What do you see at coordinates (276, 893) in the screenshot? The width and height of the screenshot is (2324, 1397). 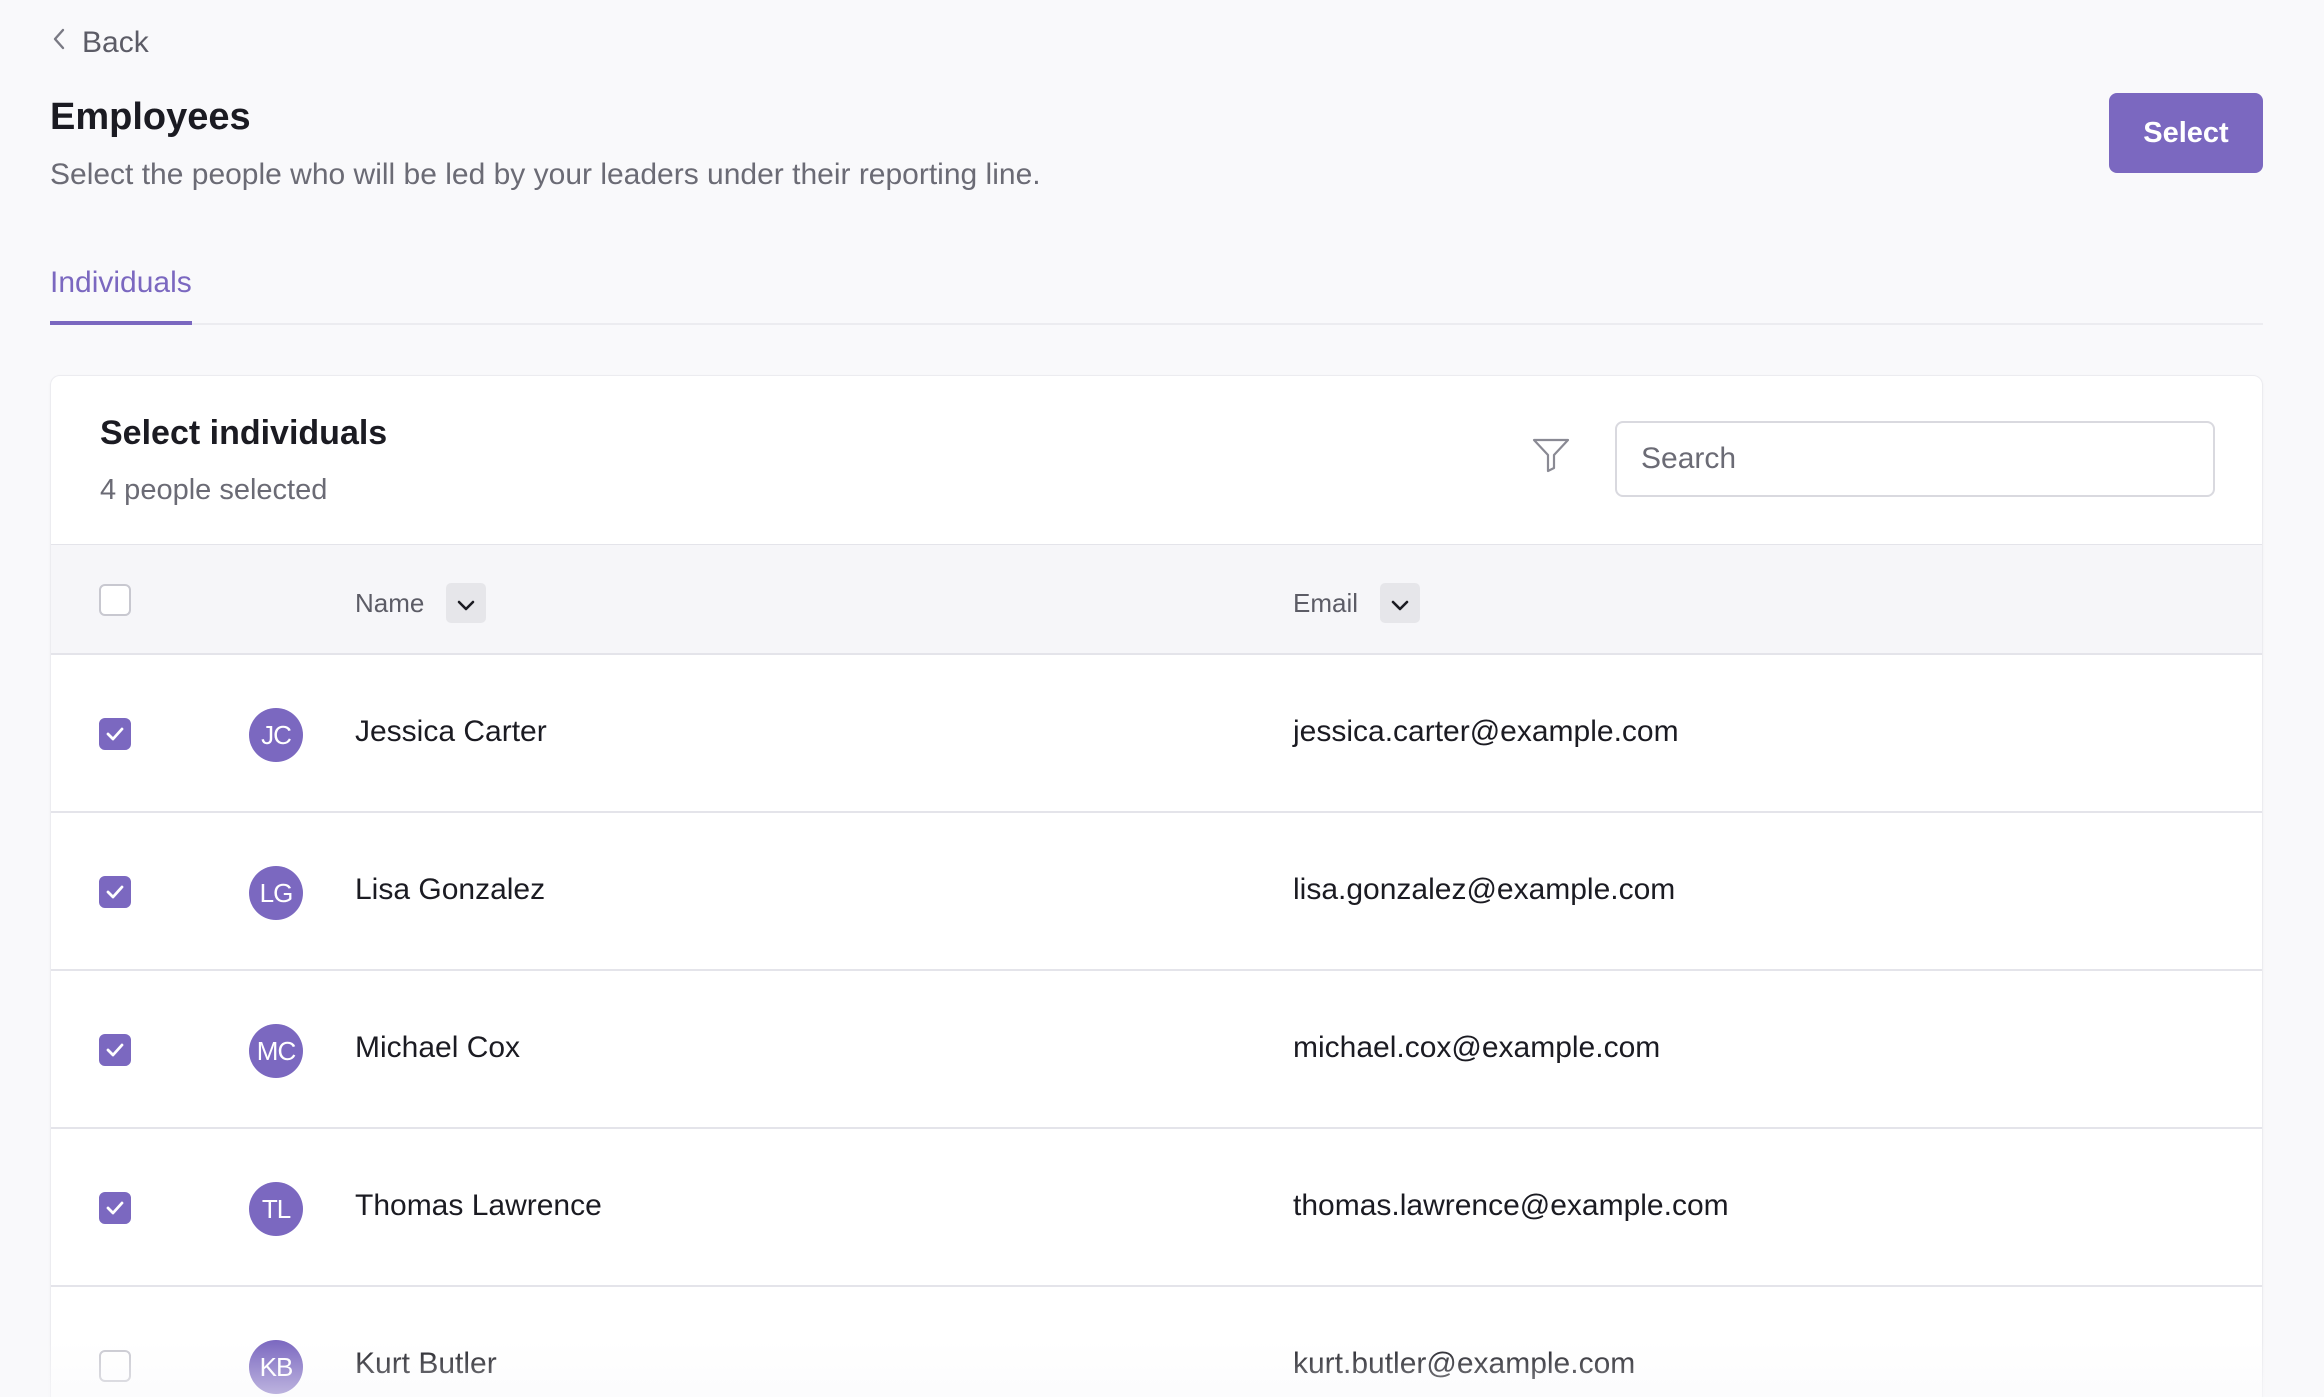 I see `avatar: LG` at bounding box center [276, 893].